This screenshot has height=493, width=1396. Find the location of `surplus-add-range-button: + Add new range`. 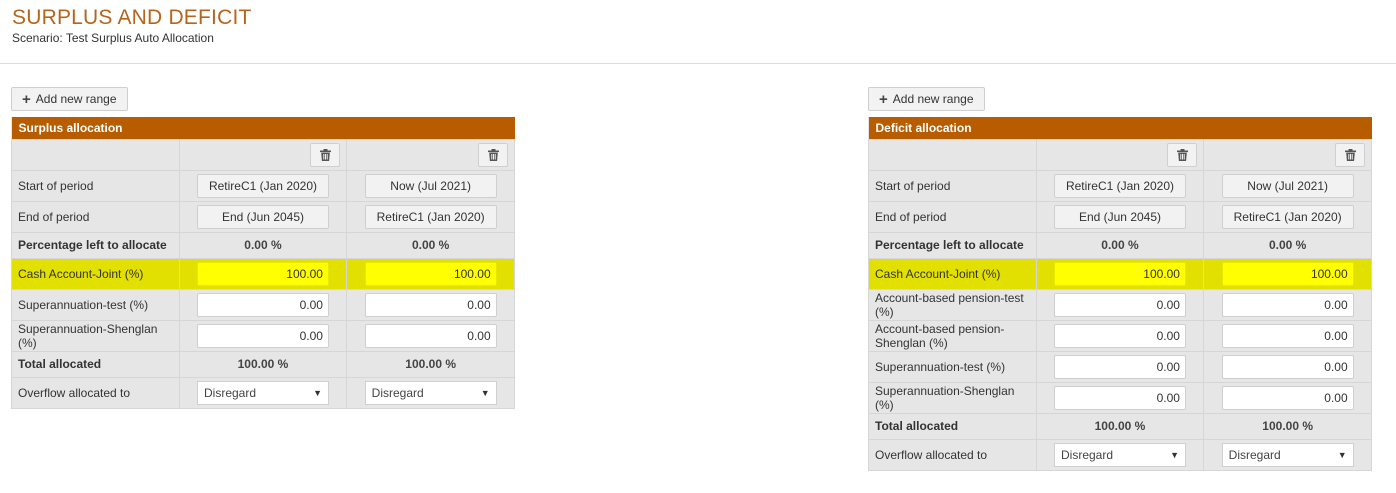

surplus-add-range-button: + Add new range is located at coordinates (69, 99).